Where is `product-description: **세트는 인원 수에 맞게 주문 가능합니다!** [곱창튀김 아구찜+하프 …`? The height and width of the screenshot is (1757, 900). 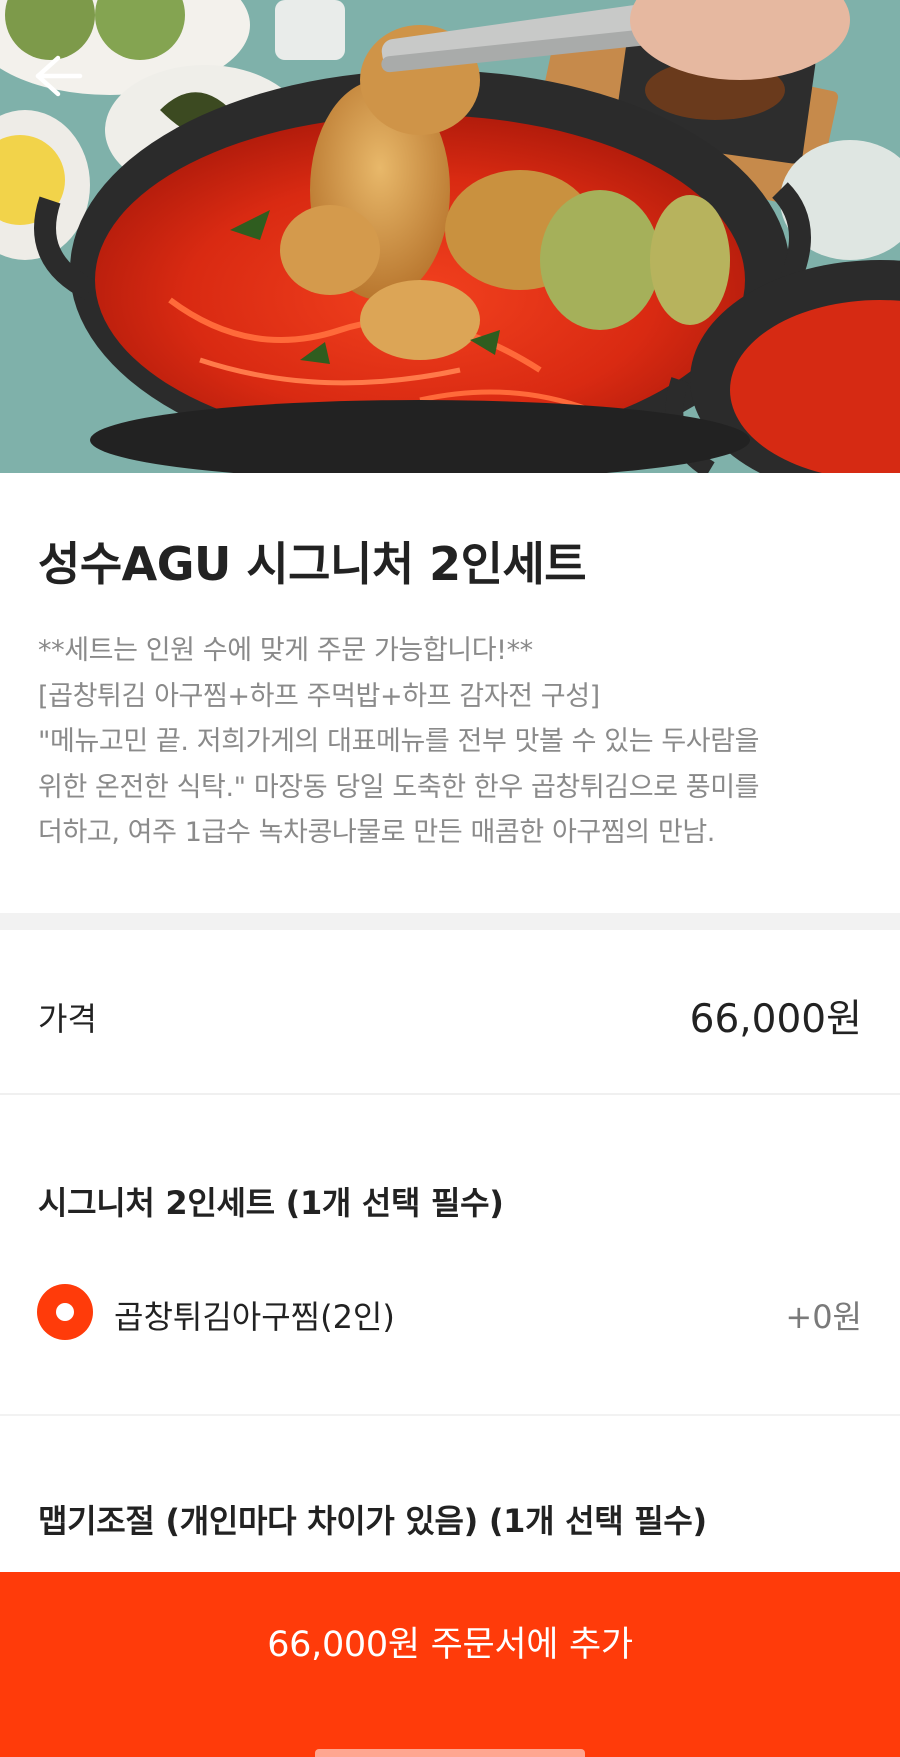
product-description: **세트는 인원 수에 맞게 주문 가능합니다!** [곱창튀김 아구찜+하프 … is located at coordinates (453, 742).